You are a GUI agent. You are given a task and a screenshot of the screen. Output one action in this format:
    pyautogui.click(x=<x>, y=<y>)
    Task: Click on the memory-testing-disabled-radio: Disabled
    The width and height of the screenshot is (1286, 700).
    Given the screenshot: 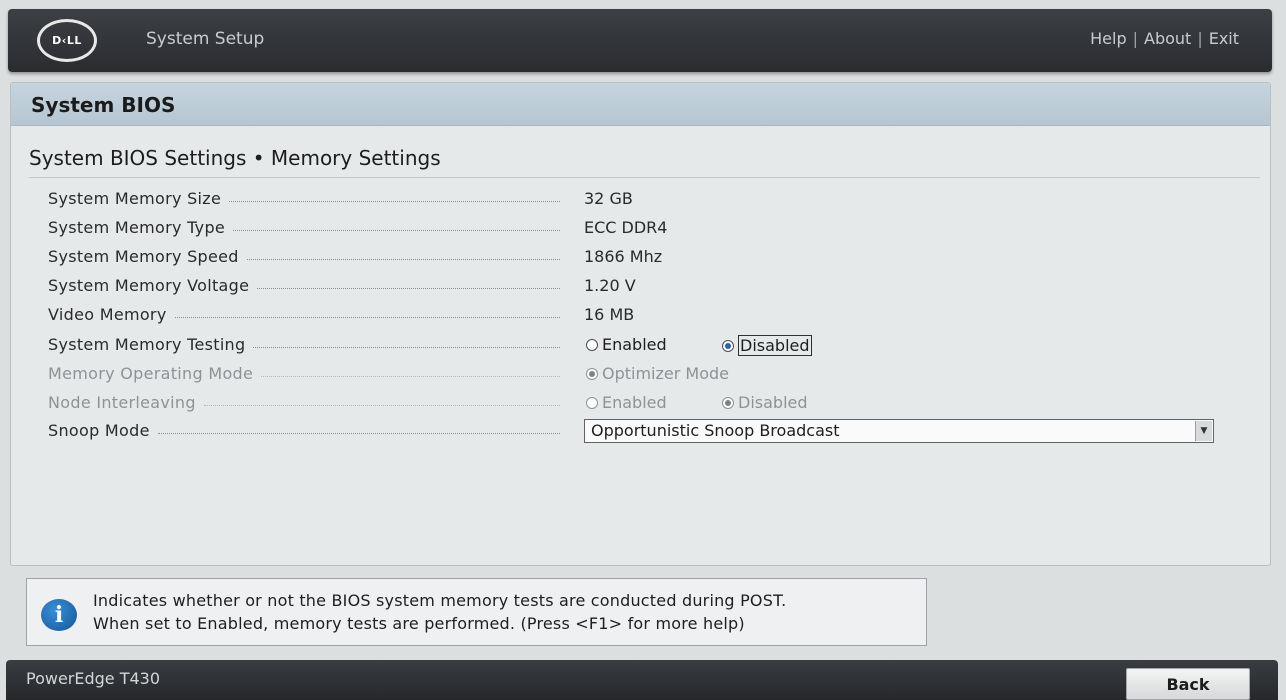 What is the action you would take?
    pyautogui.click(x=767, y=345)
    